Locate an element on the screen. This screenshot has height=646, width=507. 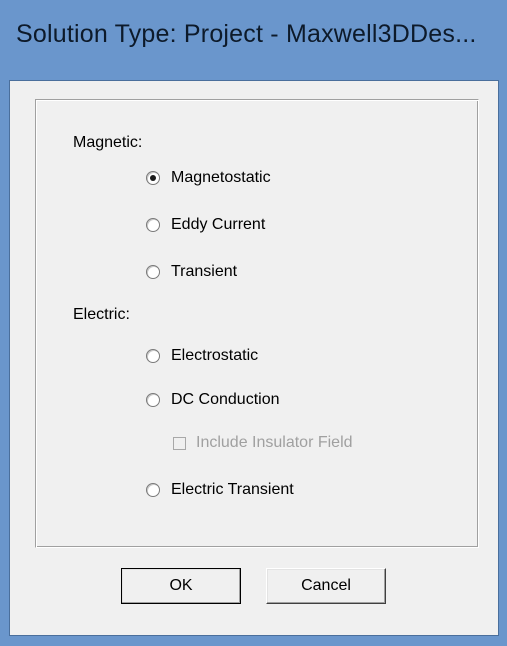
radio-transient: Transient is located at coordinates (191, 272).